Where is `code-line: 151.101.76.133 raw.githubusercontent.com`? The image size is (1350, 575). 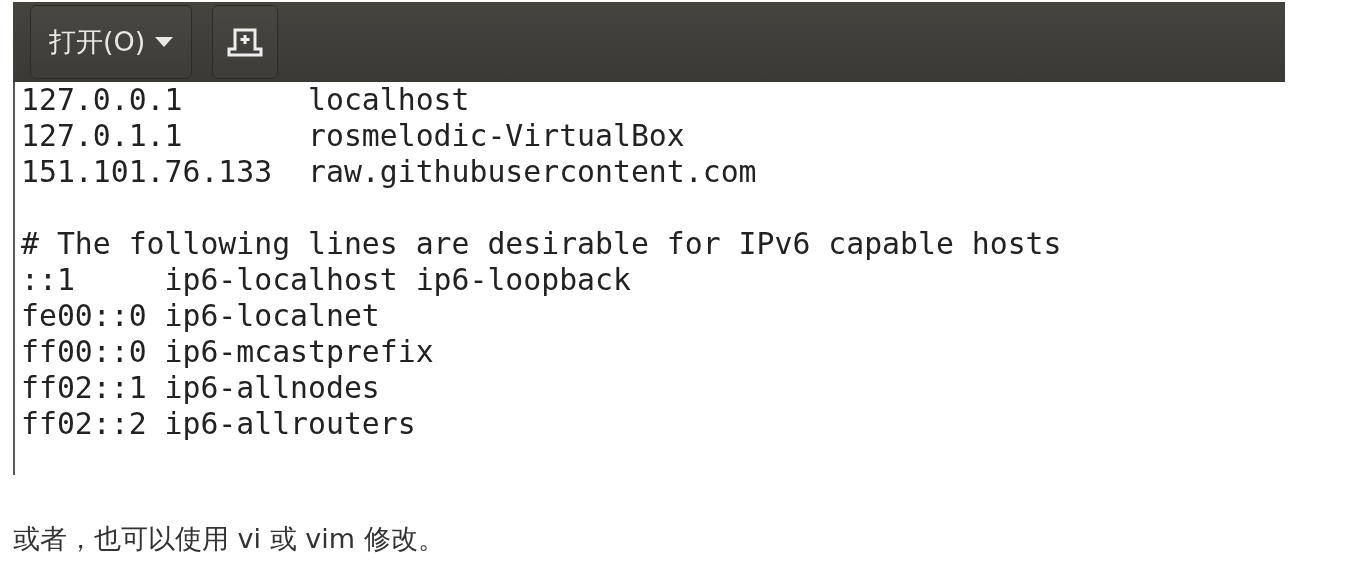 code-line: 151.101.76.133 raw.githubusercontent.com is located at coordinates (389, 172).